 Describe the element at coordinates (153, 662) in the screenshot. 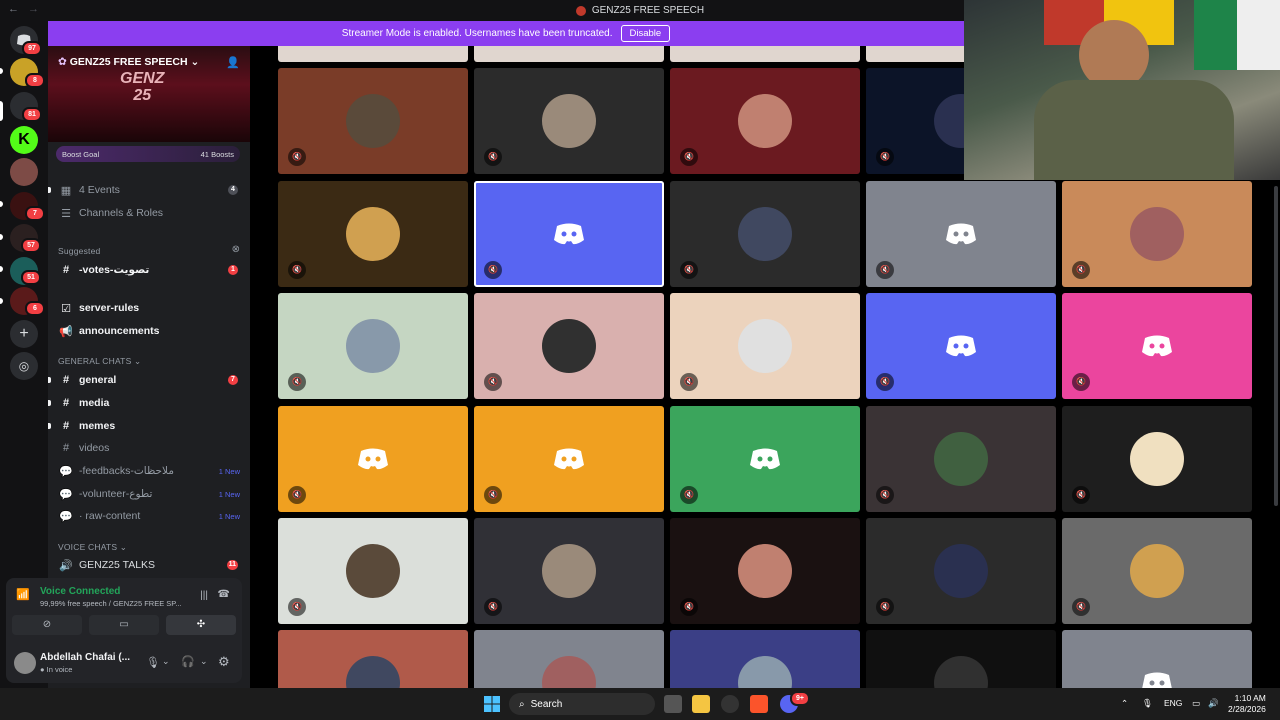

I see `microphone-icon: 🎙` at that location.